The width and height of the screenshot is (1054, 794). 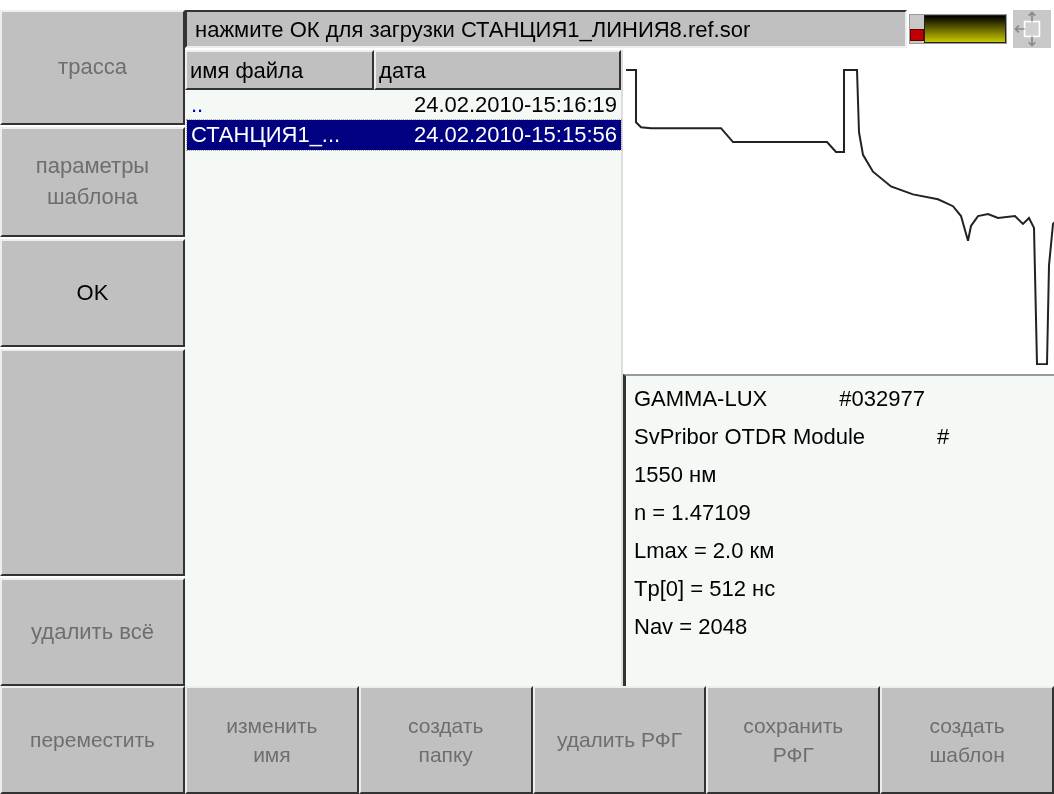 What do you see at coordinates (404, 105) in the screenshot?
I see `file-row: .. 24.02.2010-15:16:19` at bounding box center [404, 105].